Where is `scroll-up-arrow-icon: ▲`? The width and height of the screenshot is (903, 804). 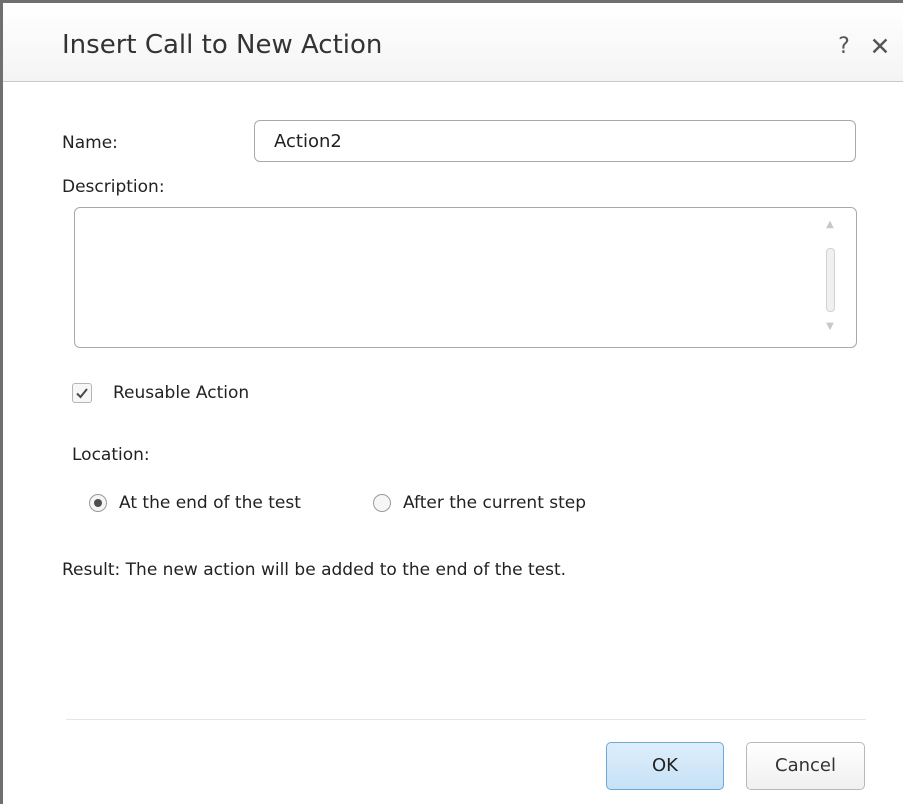 scroll-up-arrow-icon: ▲ is located at coordinates (830, 225).